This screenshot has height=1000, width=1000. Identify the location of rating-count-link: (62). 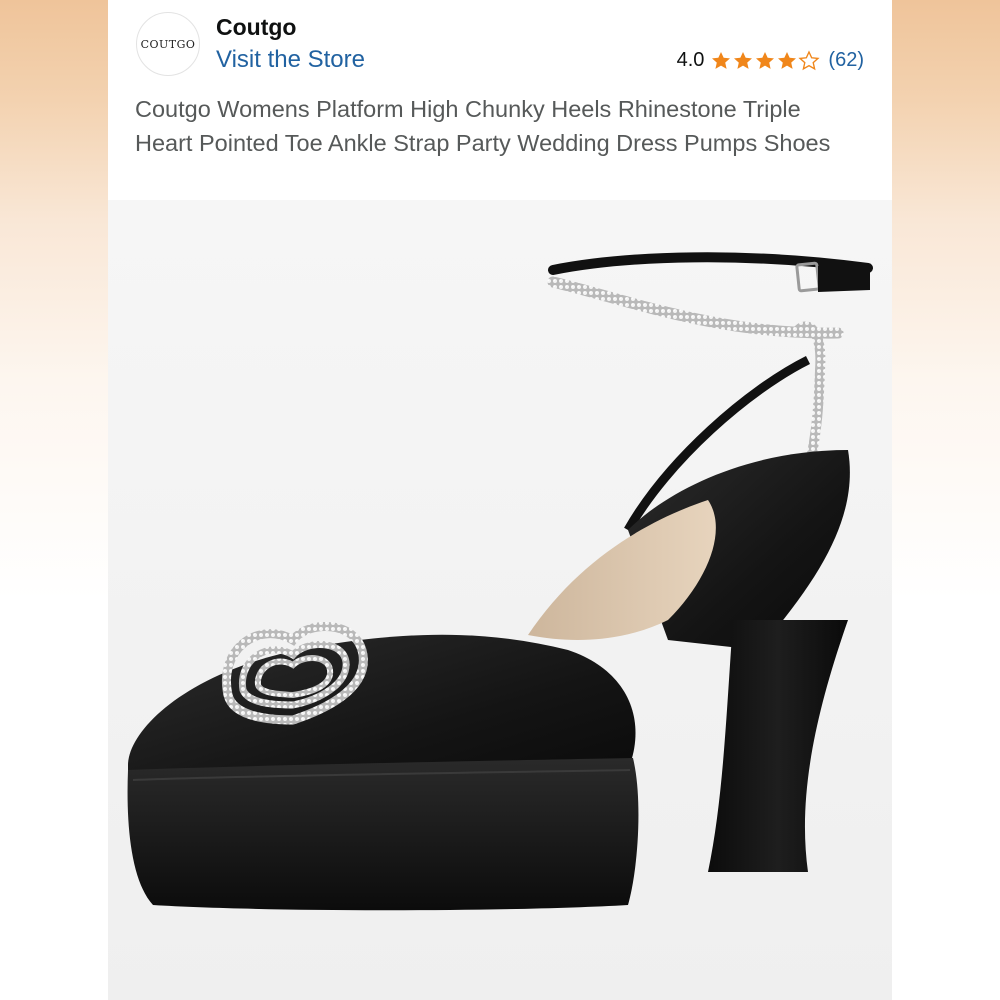
(846, 60).